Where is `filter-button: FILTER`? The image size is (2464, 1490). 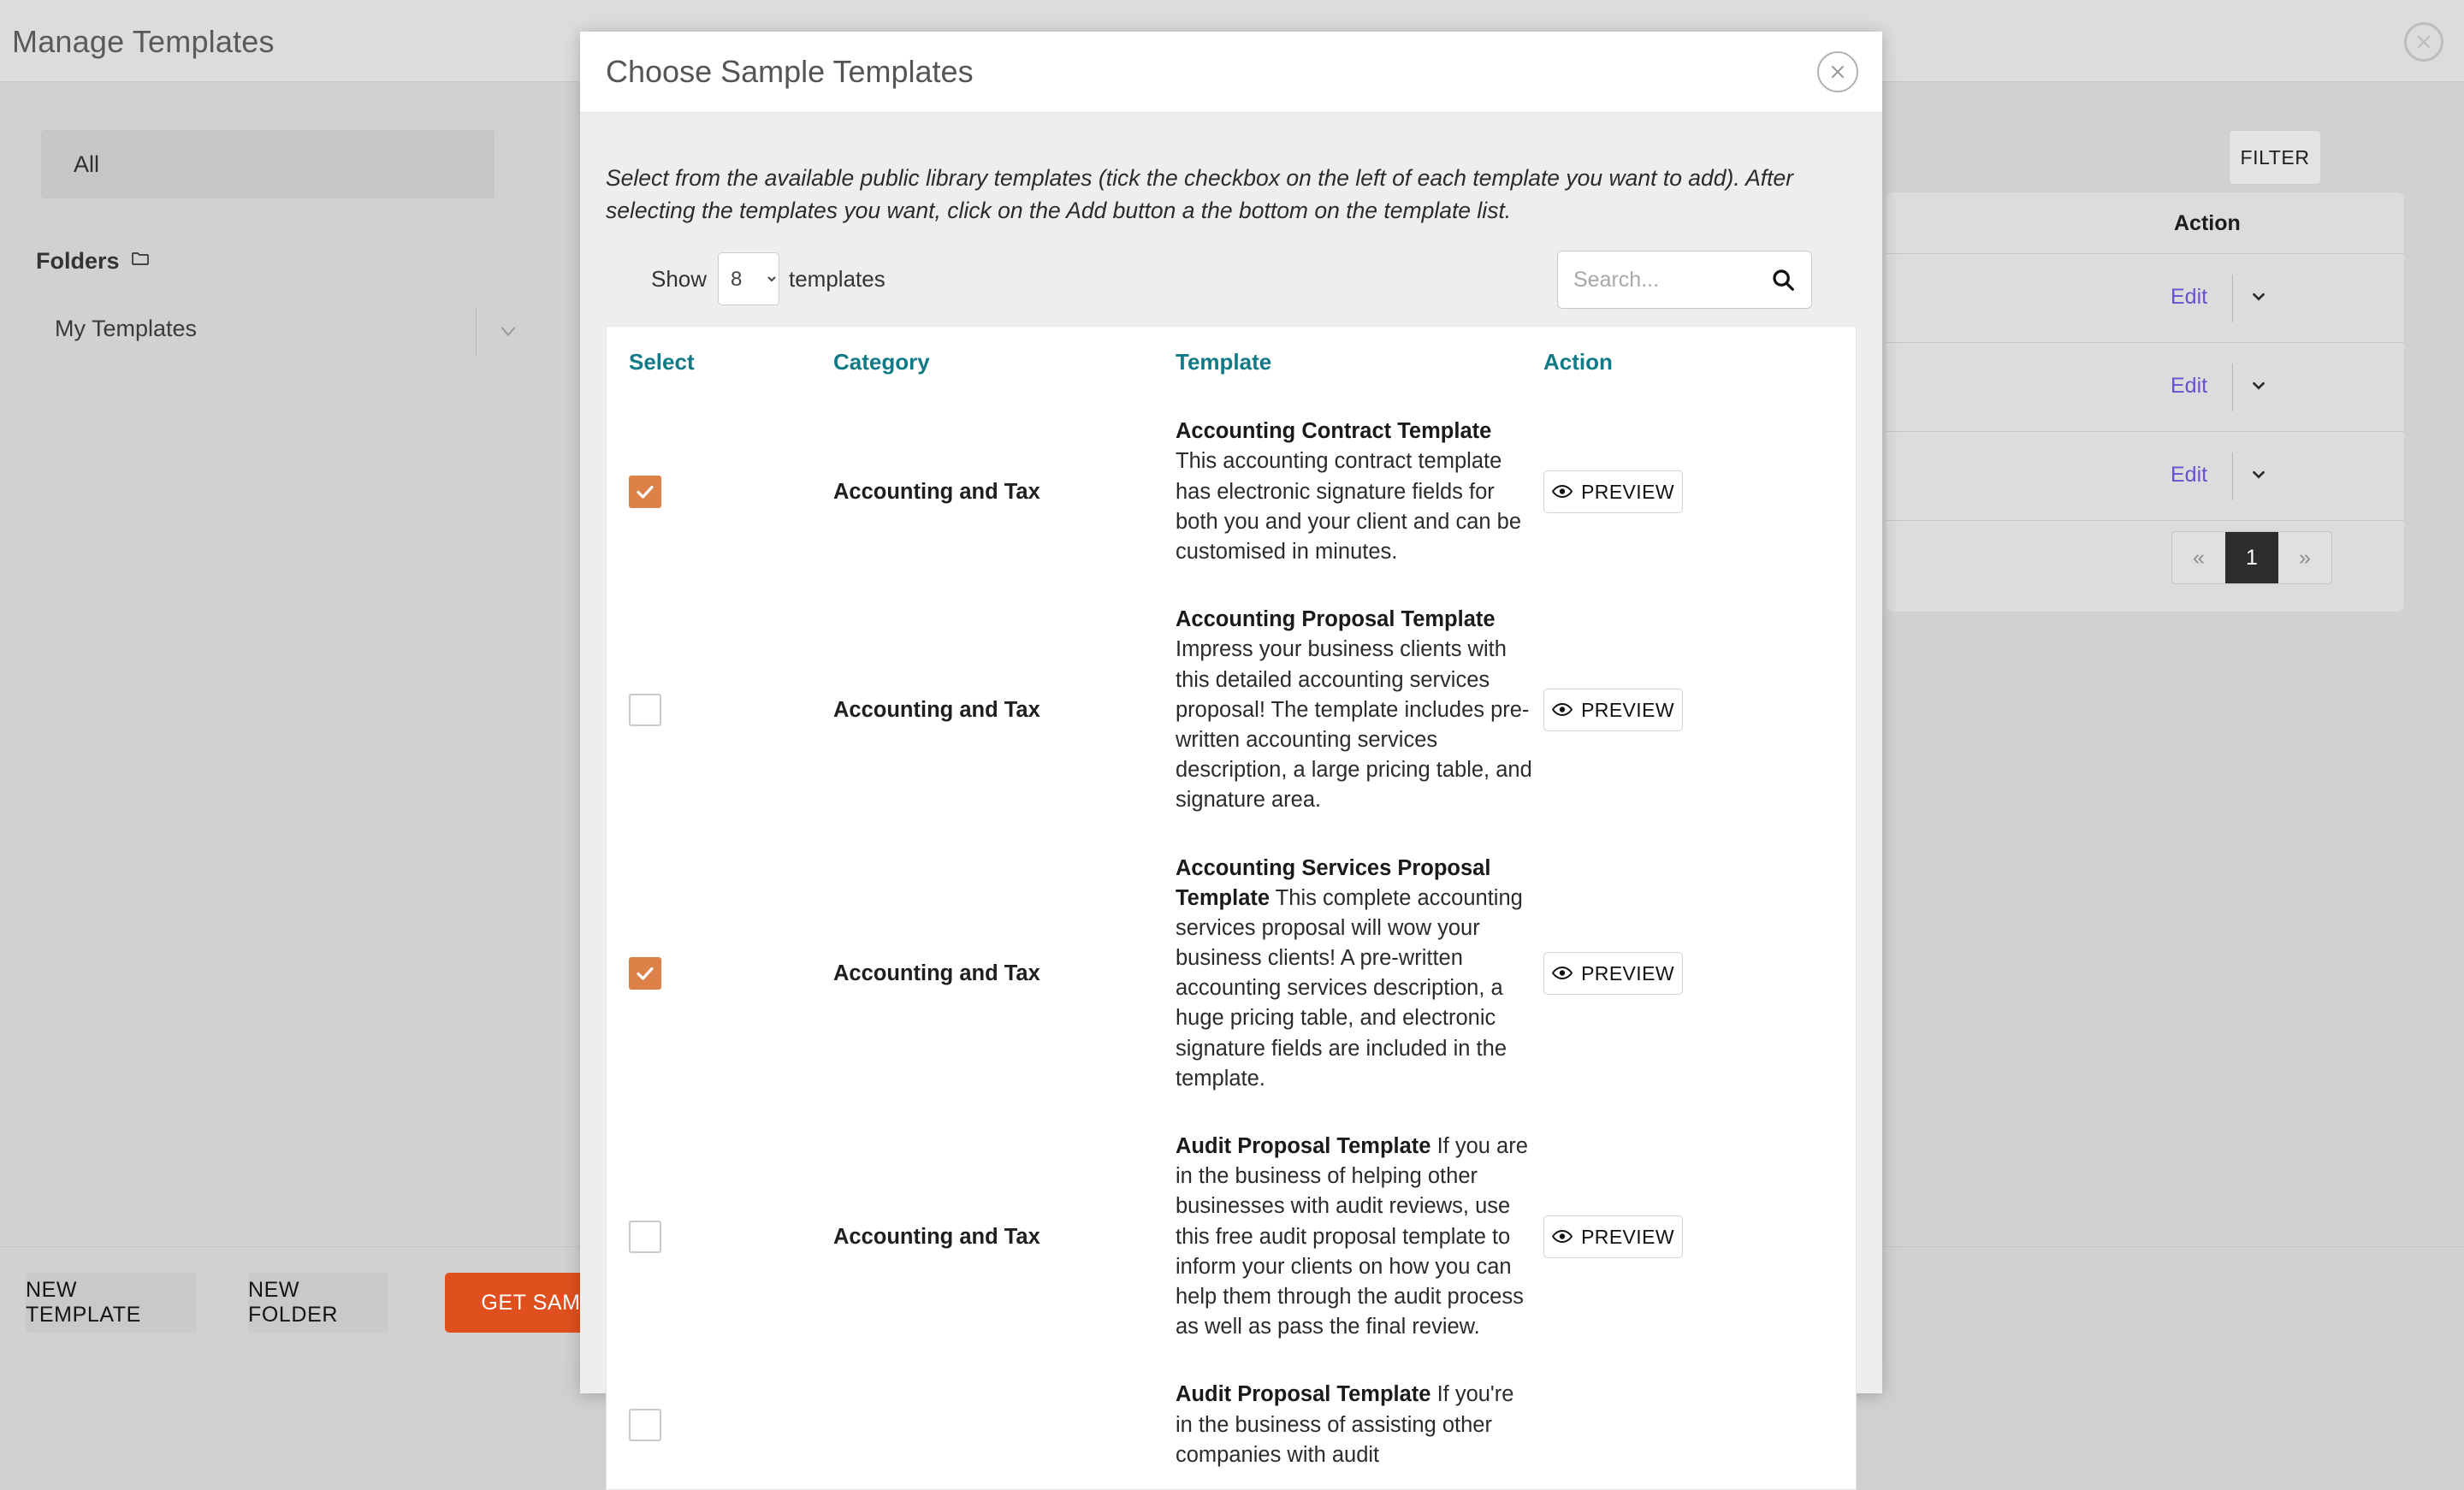 filter-button: FILTER is located at coordinates (2275, 158).